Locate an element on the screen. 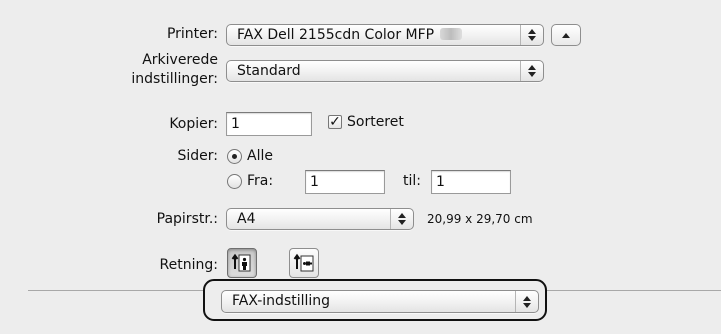  section-popup-value: FAX-indstilling is located at coordinates (281, 301).